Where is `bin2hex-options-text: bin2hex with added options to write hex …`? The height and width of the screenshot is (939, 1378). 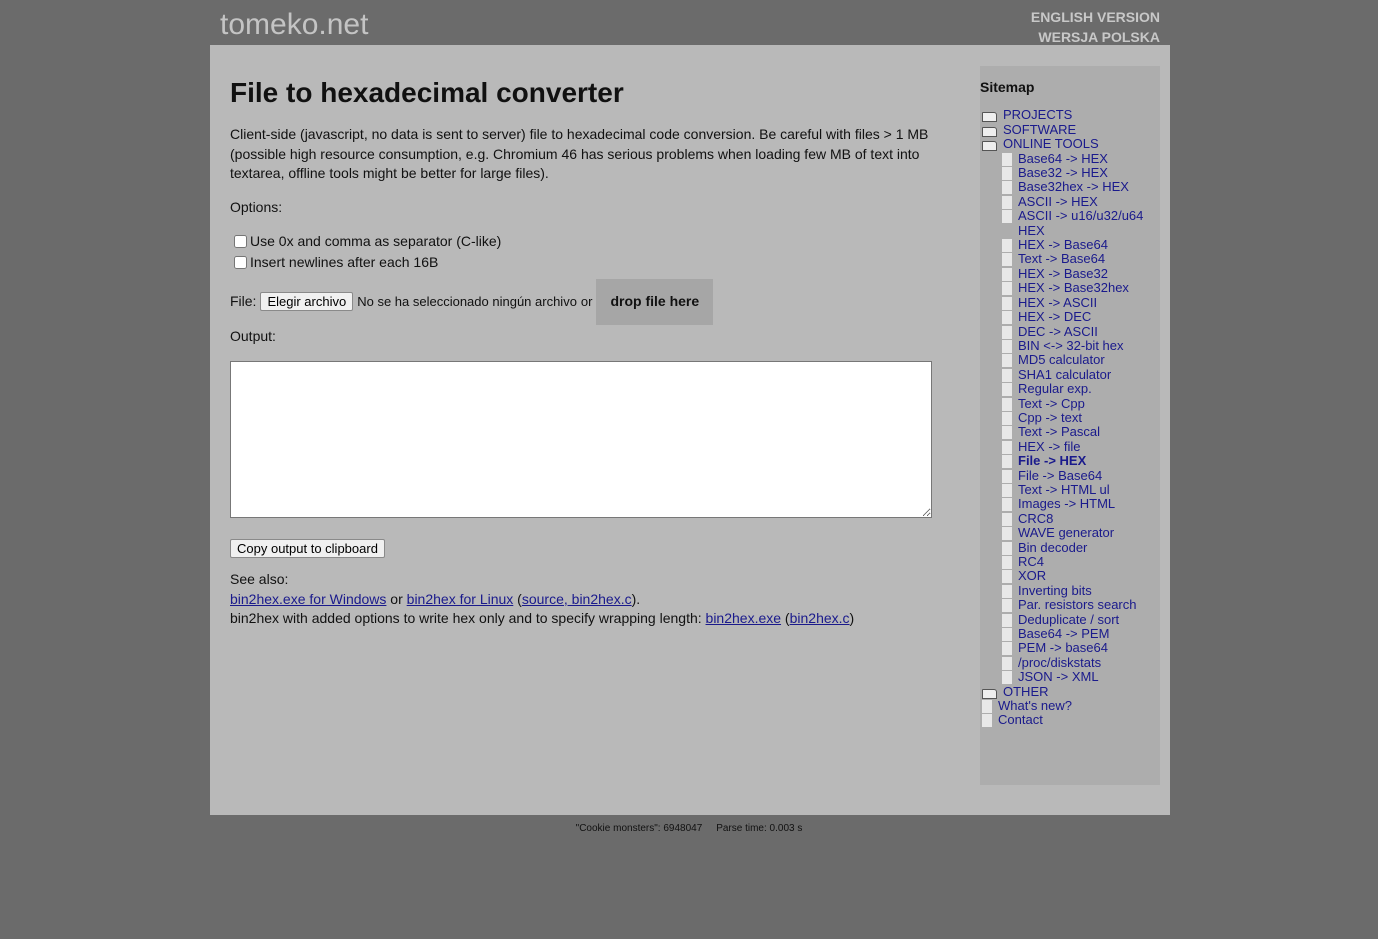
bin2hex-options-text: bin2hex with added options to write hex … is located at coordinates (468, 618).